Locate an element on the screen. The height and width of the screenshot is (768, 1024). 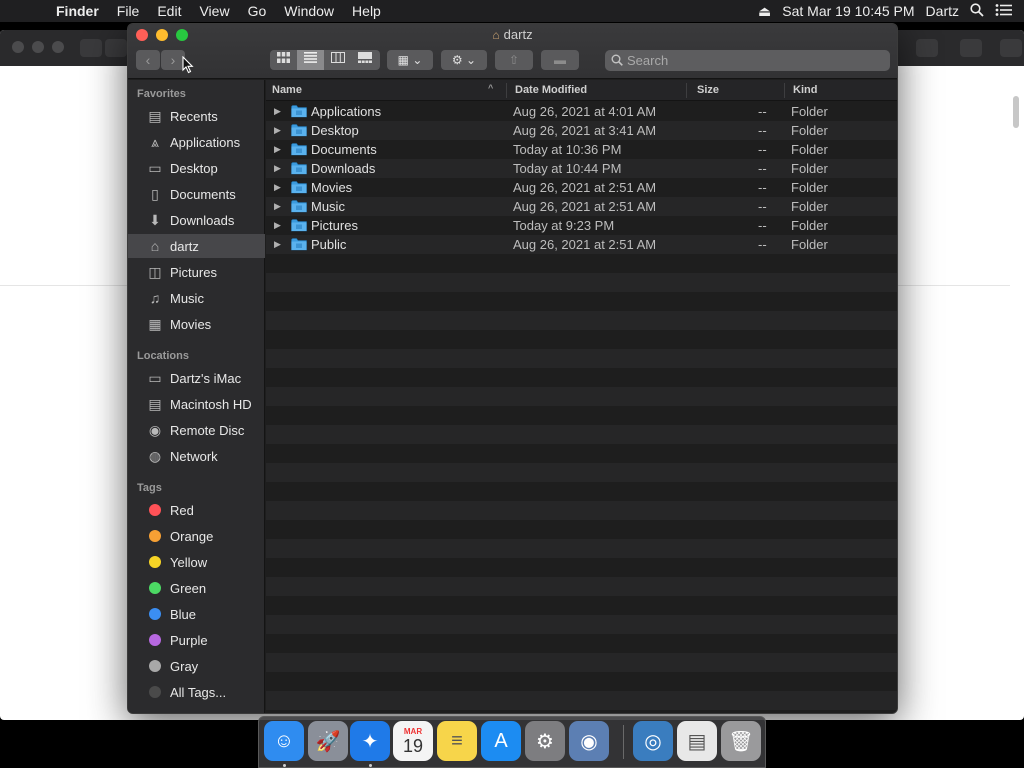
sidebar-item-movies: ▦ Movies is located at coordinates (196, 324).